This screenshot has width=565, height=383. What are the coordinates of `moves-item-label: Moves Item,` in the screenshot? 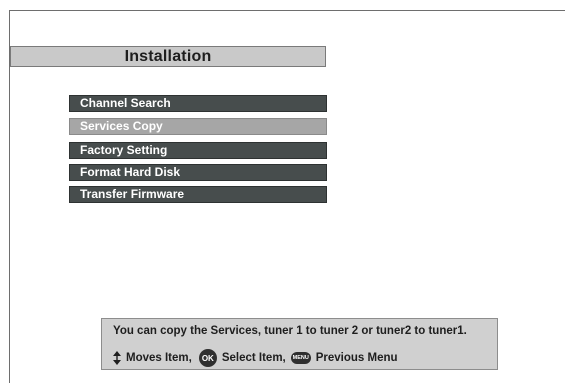 It's located at (159, 358).